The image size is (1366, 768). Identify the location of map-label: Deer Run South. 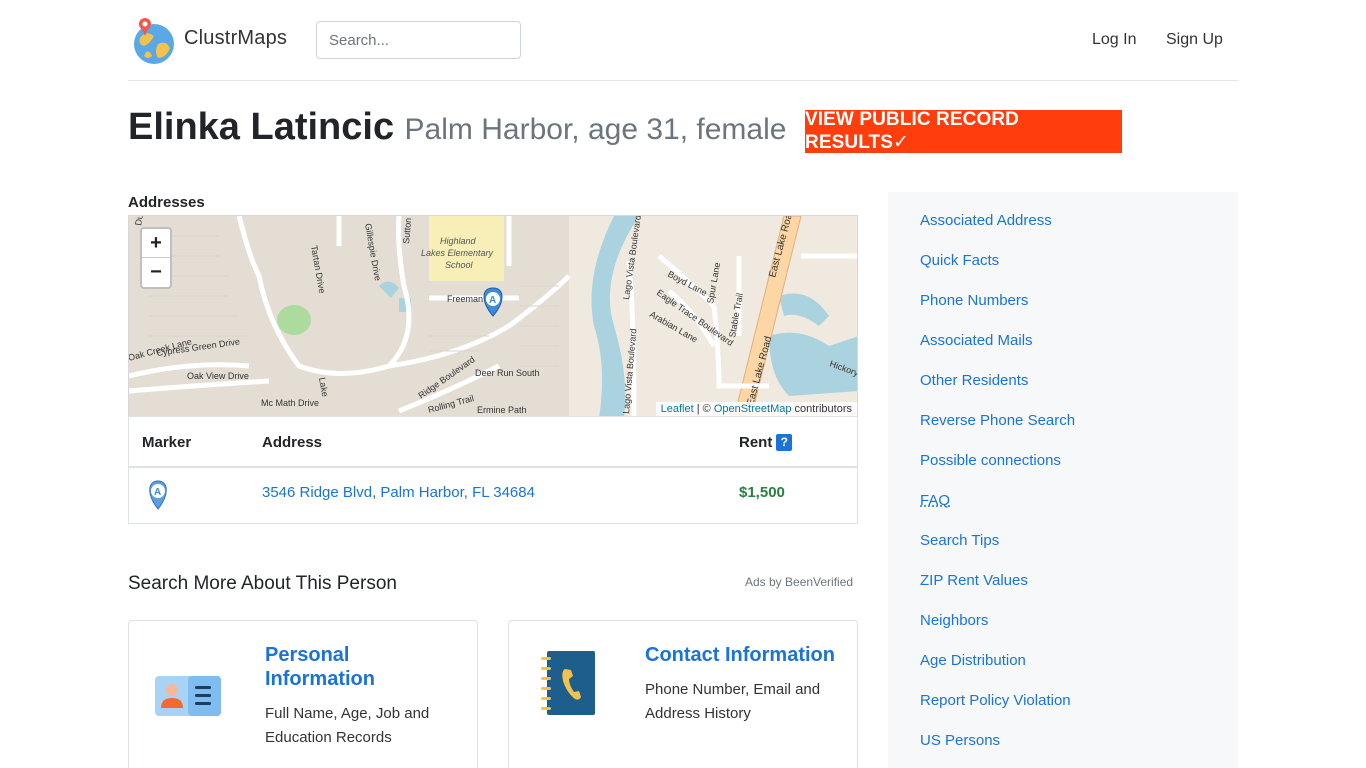
(507, 373).